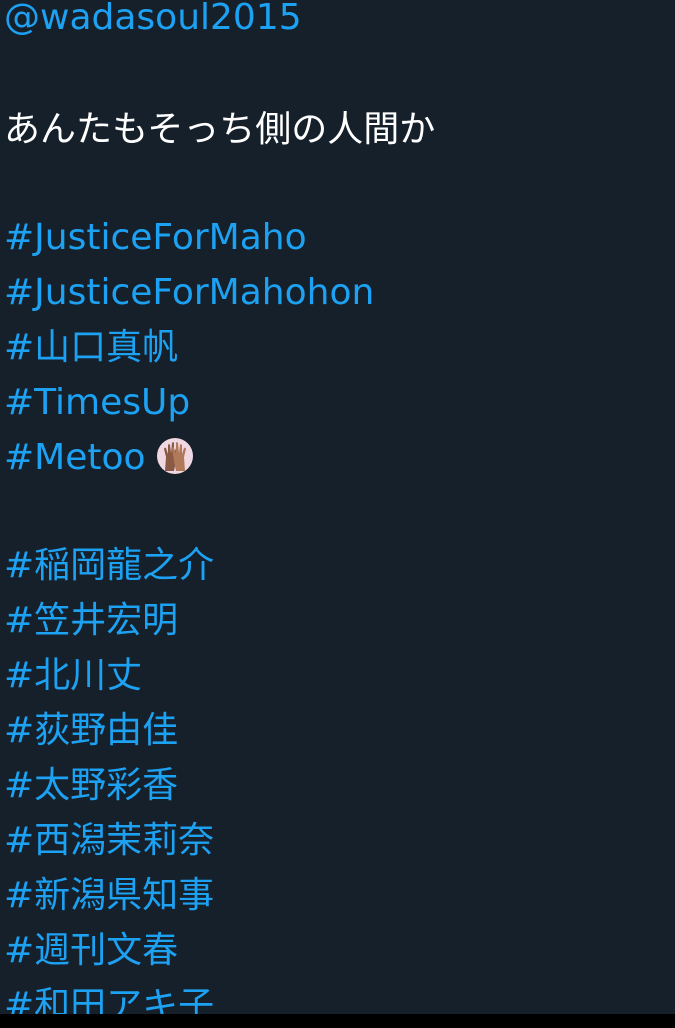 The width and height of the screenshot is (675, 1028). I want to click on hashtag-kitagawa-jo: #北川丈, so click(73, 676).